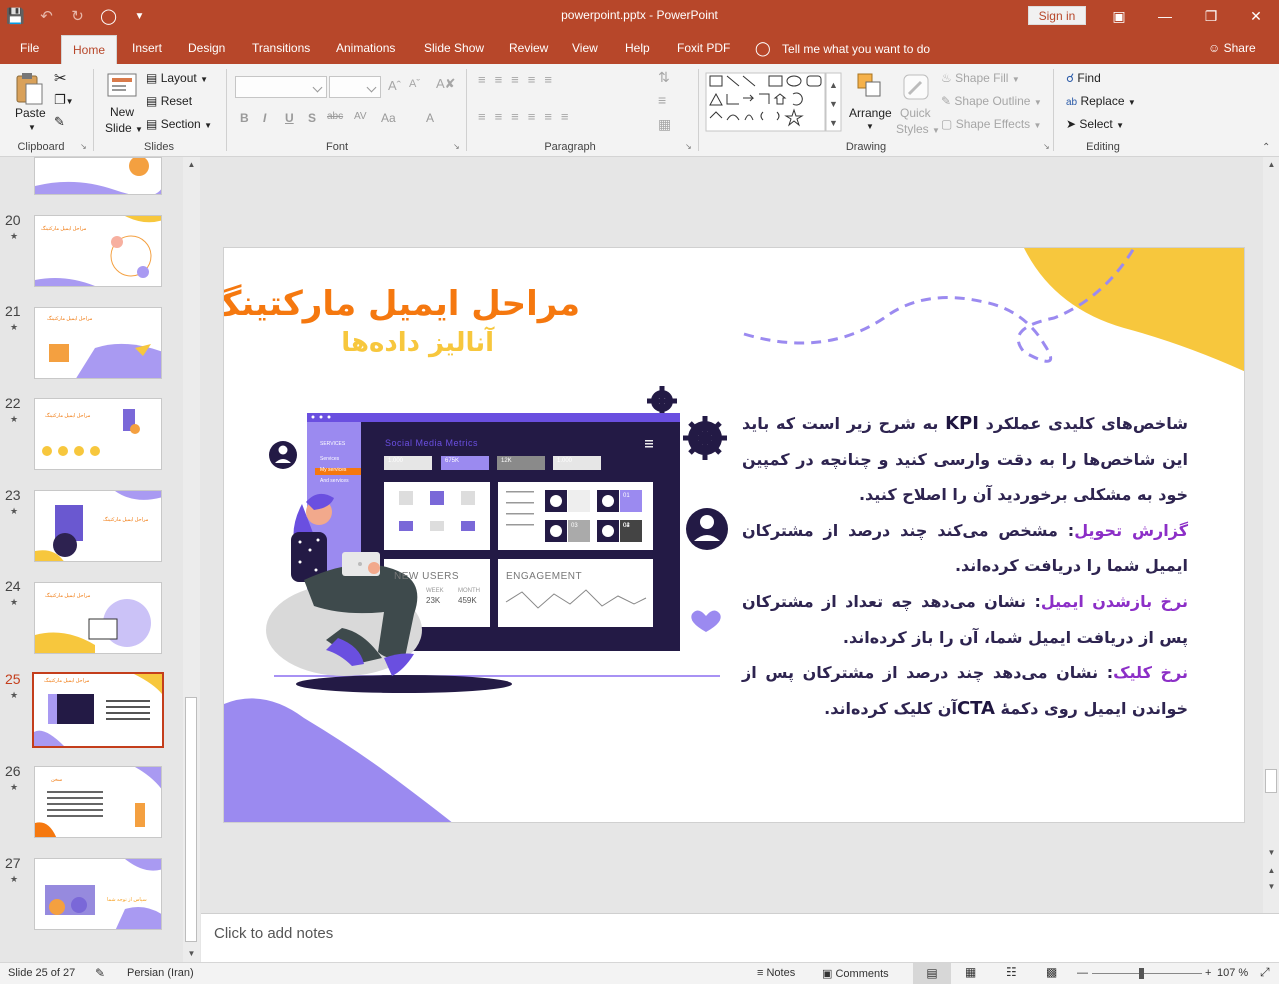  What do you see at coordinates (312, 118) in the screenshot?
I see `shadow-icon: S` at bounding box center [312, 118].